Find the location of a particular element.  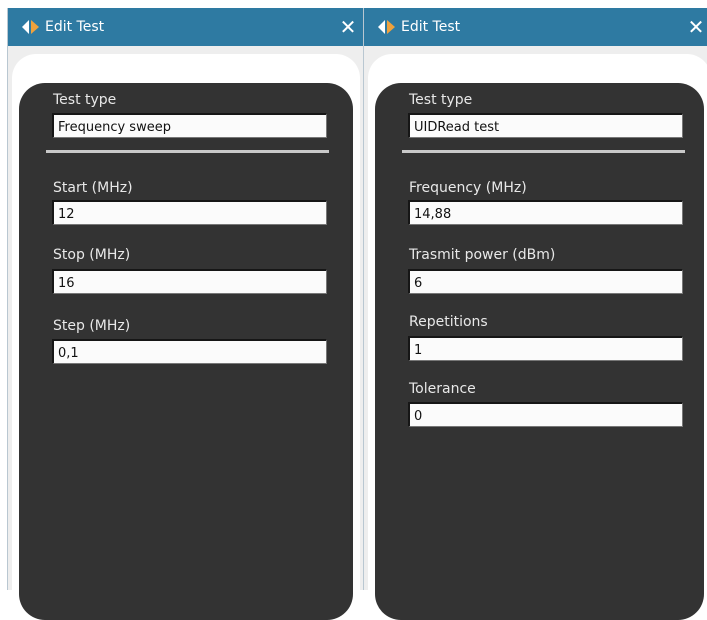

repetitions-field is located at coordinates (545, 348).